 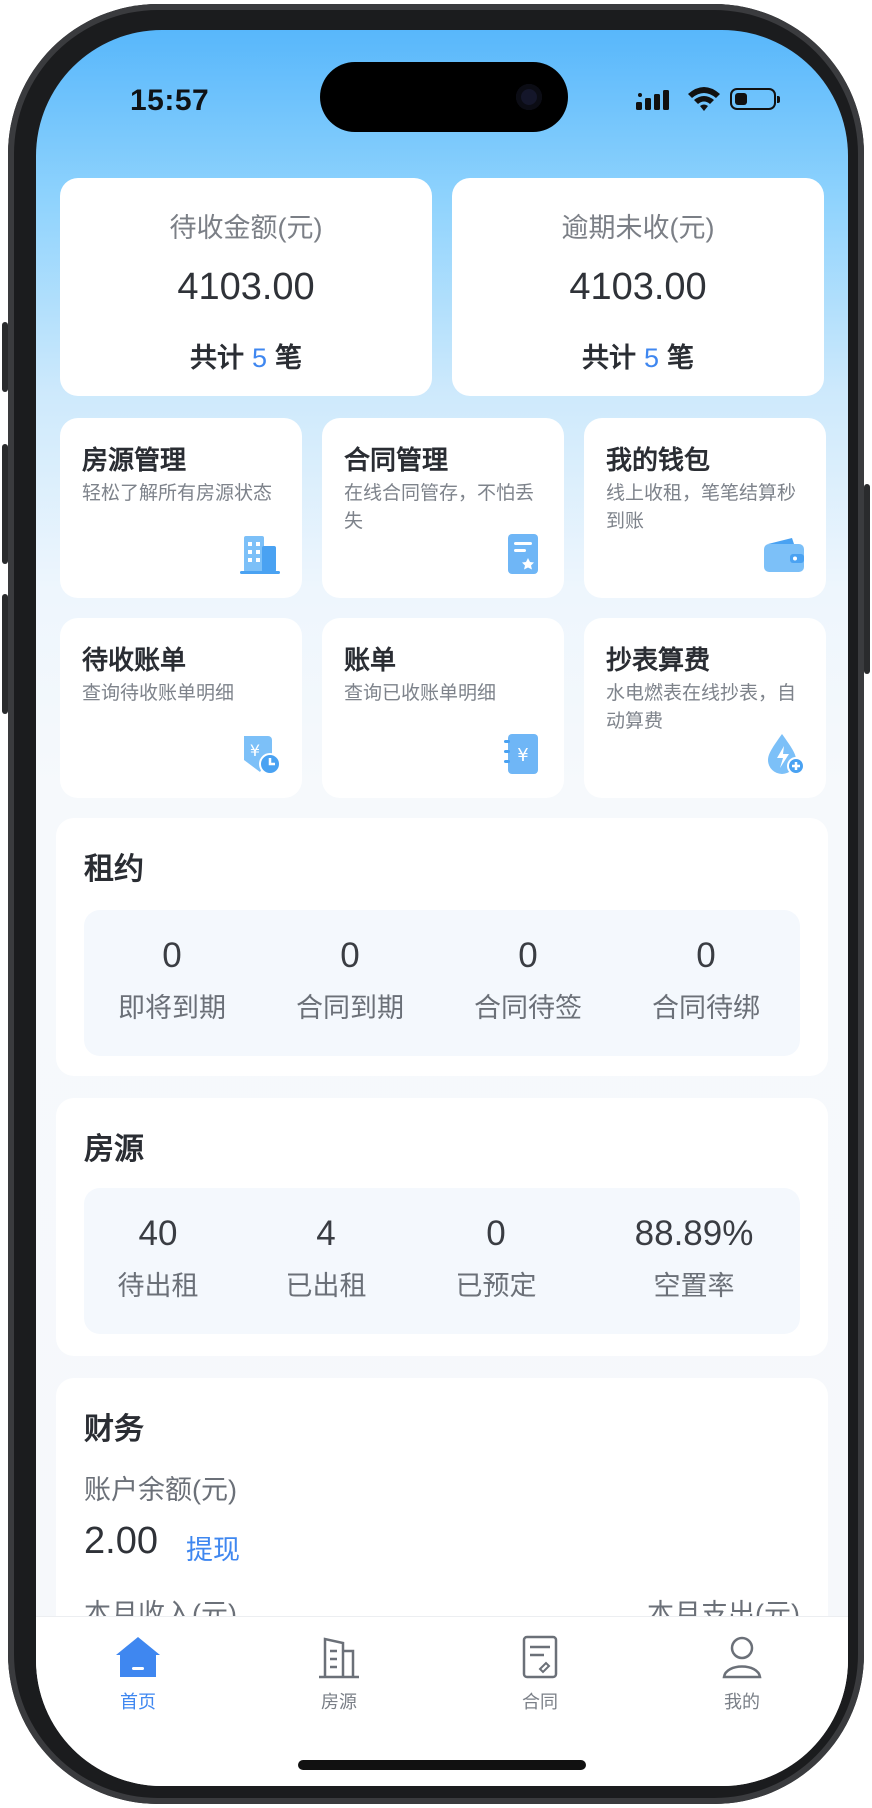 I want to click on pending-amount-label: 待收金额(元), so click(x=246, y=228).